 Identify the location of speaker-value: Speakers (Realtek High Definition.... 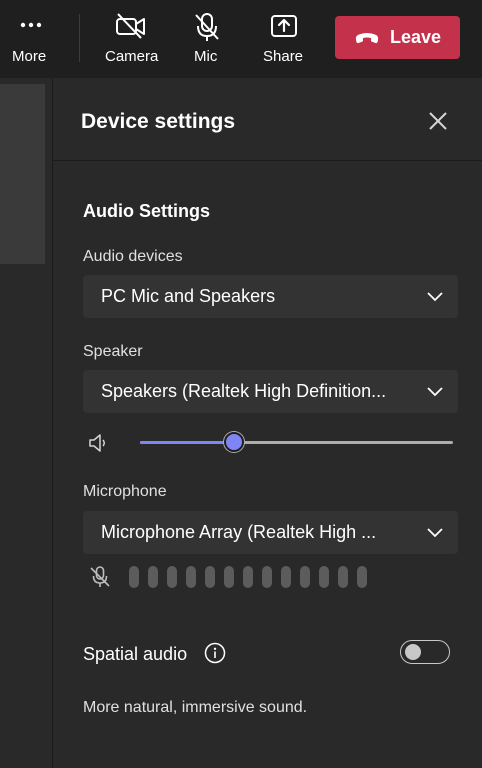
(244, 391).